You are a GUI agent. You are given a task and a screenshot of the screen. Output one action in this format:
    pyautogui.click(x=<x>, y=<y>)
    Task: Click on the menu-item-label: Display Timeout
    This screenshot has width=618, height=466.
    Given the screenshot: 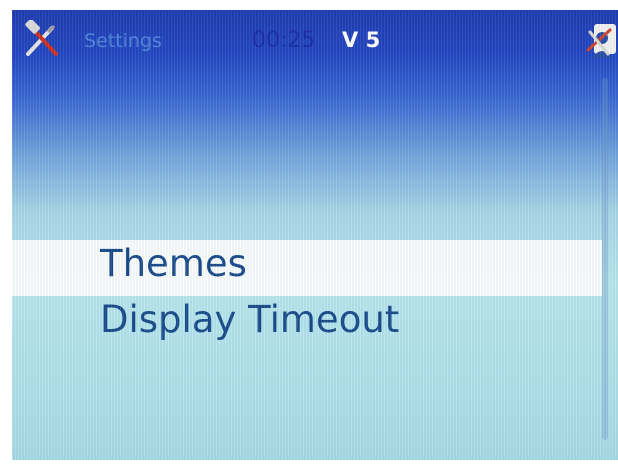 What is the action you would take?
    pyautogui.click(x=250, y=319)
    